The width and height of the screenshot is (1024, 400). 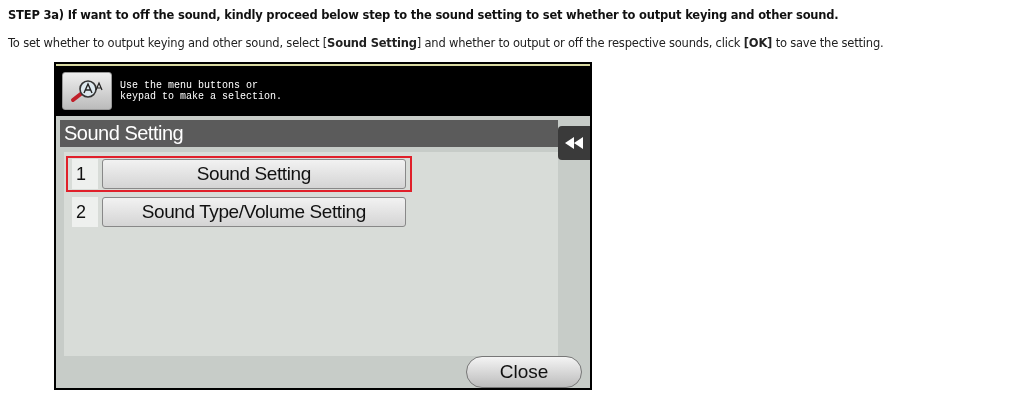 I want to click on close-button: Close, so click(x=524, y=372).